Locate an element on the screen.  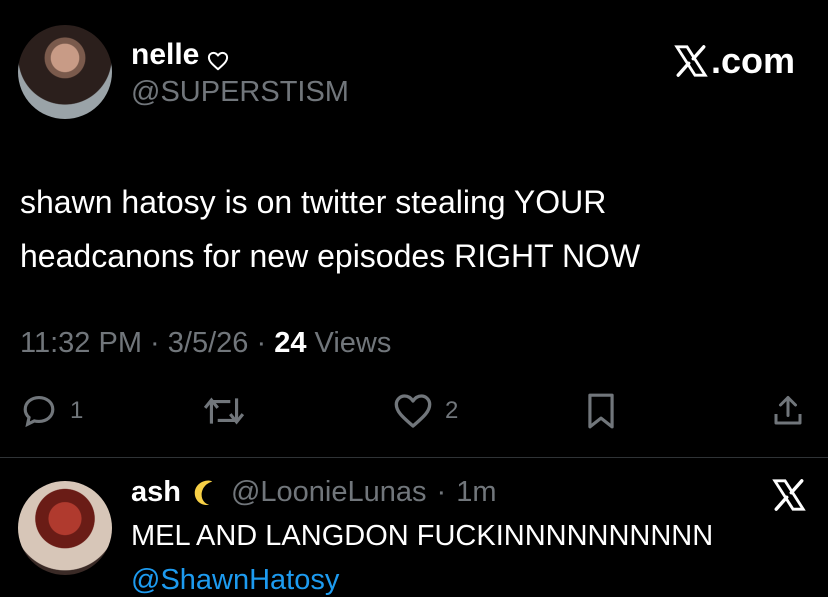
bookmark-icon is located at coordinates (601, 411).